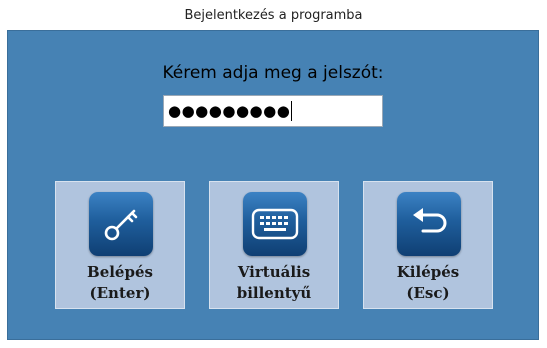  Describe the element at coordinates (429, 224) in the screenshot. I see `return-arrow-icon` at that location.